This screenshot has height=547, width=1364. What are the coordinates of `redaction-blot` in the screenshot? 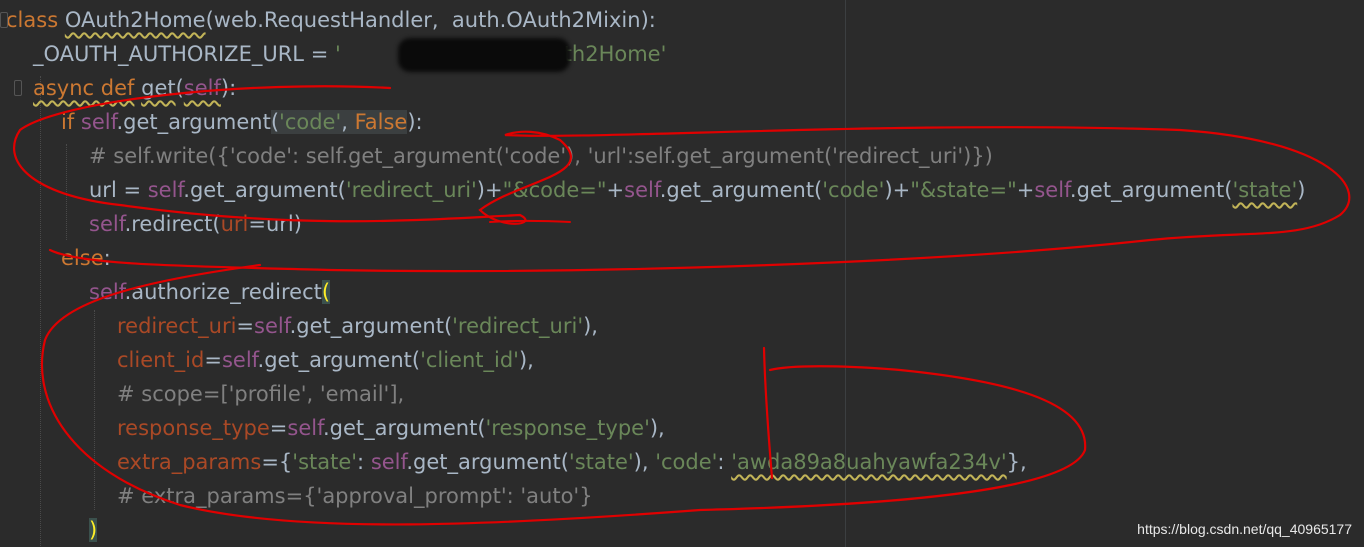 It's located at (484, 55).